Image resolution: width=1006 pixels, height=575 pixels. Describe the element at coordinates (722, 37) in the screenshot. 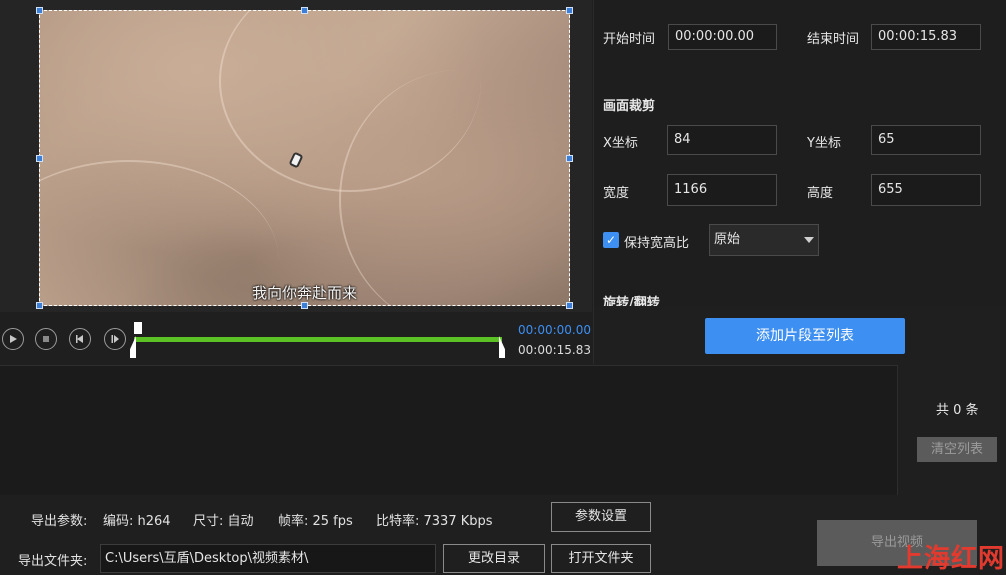

I see `start-time-input: 00:00:00.00` at that location.